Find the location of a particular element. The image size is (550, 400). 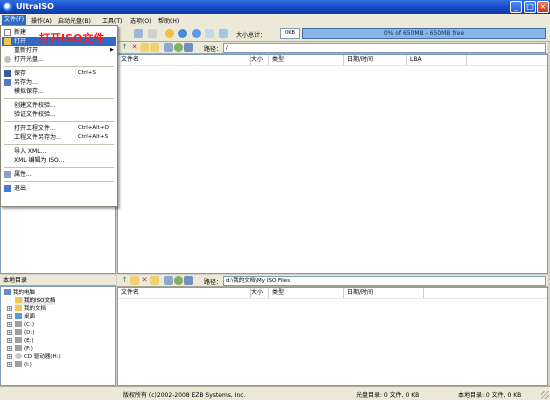

tree-node-my-docs: + 我的文档 is located at coordinates (27, 309).